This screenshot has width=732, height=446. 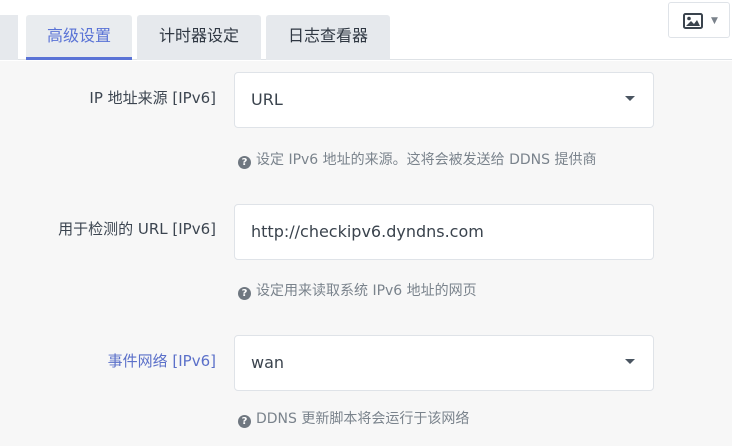 I want to click on ip-source-label: IP 地址来源 [IPv6], so click(x=152, y=98).